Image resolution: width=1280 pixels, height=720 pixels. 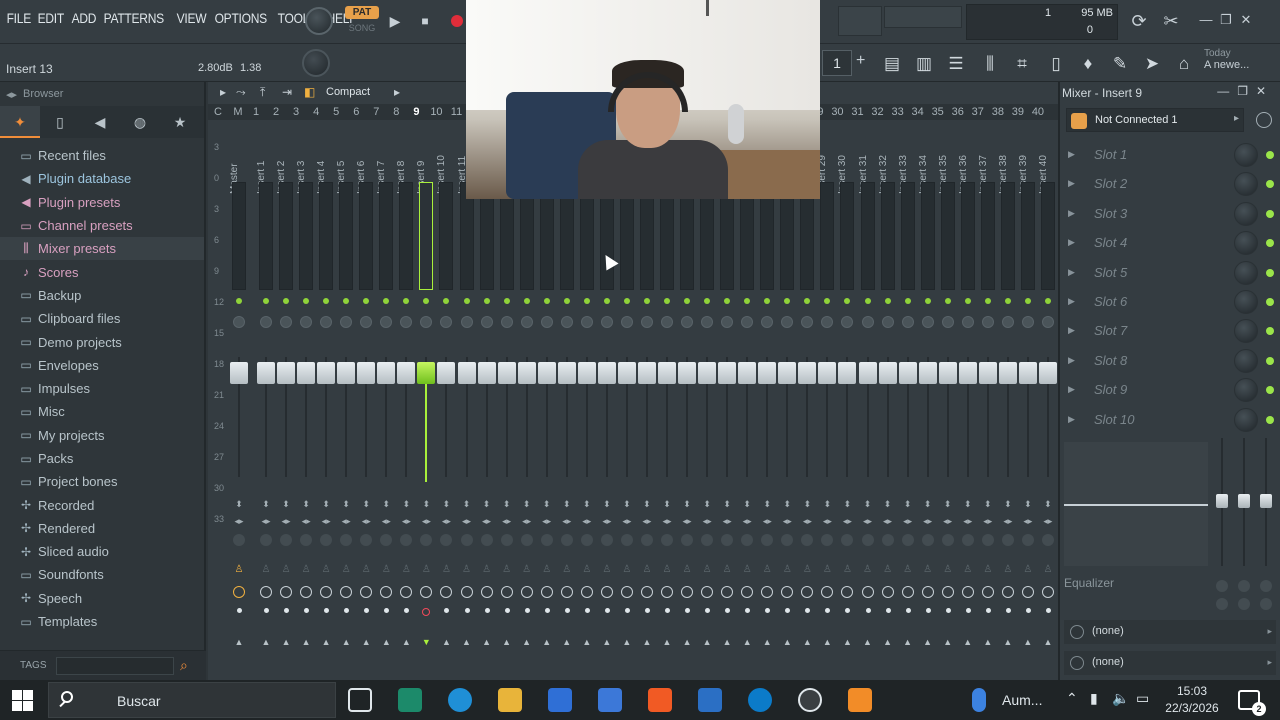 I want to click on mixer-view-icon: ◧, so click(x=309, y=92).